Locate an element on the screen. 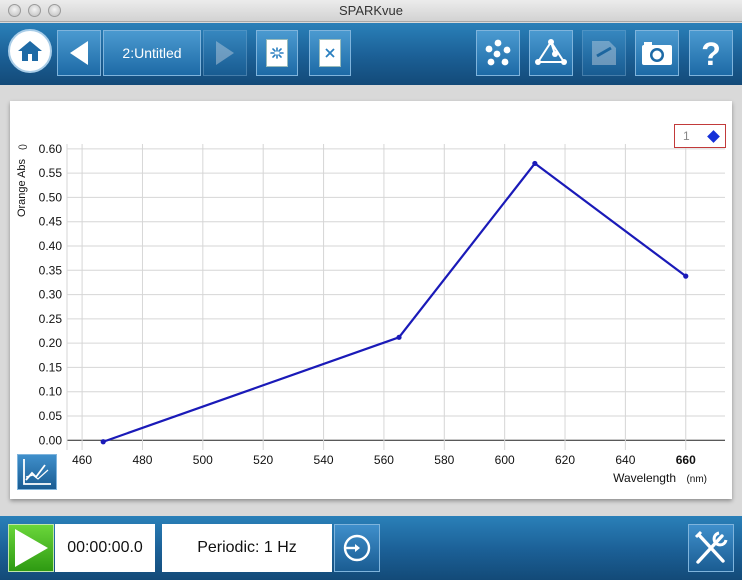  x-tick-label: 620 is located at coordinates (565, 460).